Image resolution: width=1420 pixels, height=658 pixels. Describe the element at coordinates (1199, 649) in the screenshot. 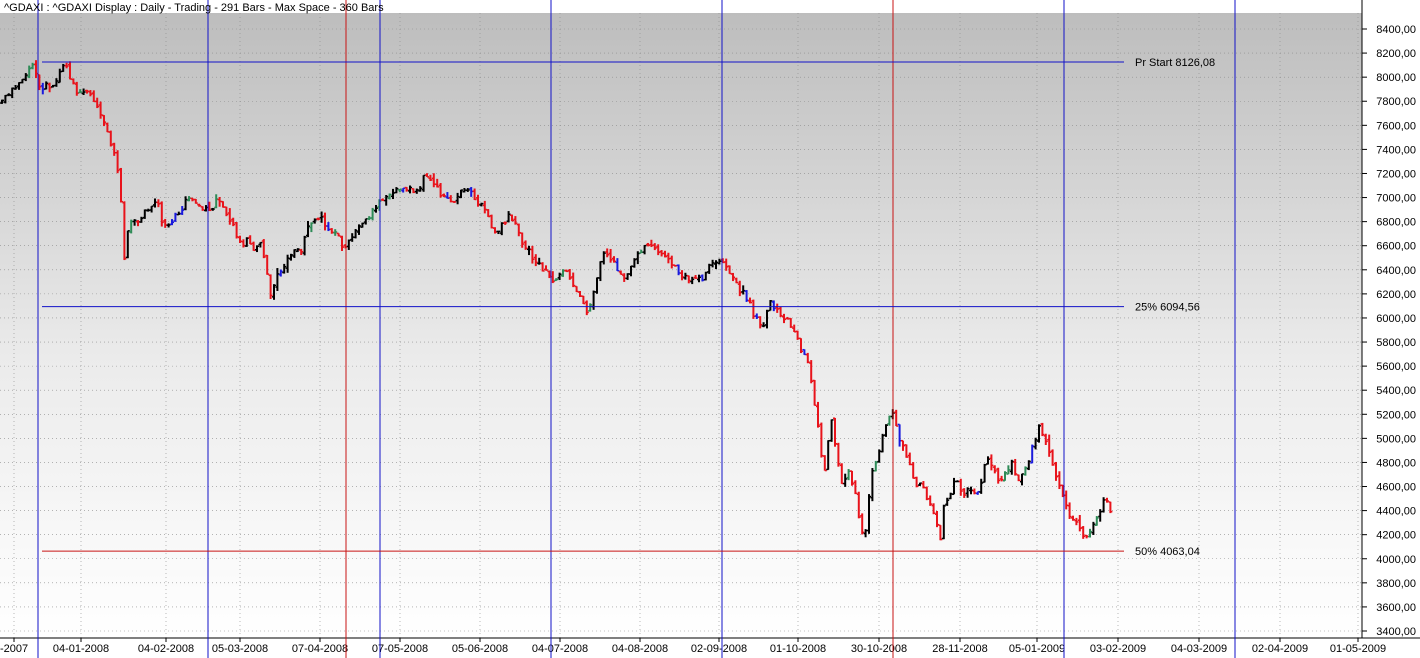

I see `x-tick-label: 04-03-2009` at that location.